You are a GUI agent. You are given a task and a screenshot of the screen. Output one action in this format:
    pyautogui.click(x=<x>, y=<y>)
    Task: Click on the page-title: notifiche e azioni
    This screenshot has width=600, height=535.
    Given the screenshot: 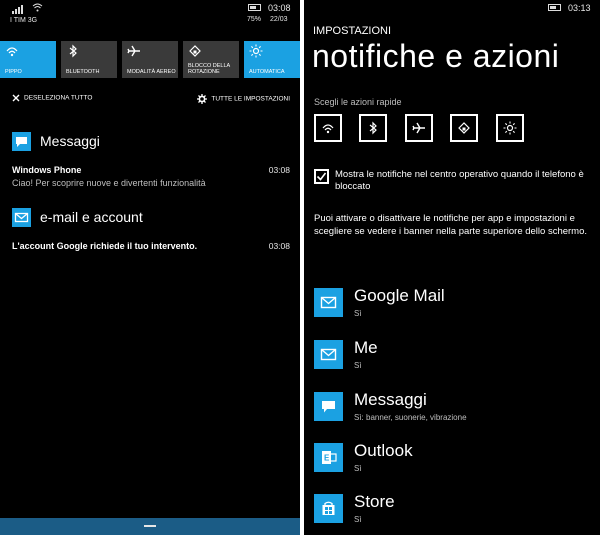 What is the action you would take?
    pyautogui.click(x=436, y=56)
    